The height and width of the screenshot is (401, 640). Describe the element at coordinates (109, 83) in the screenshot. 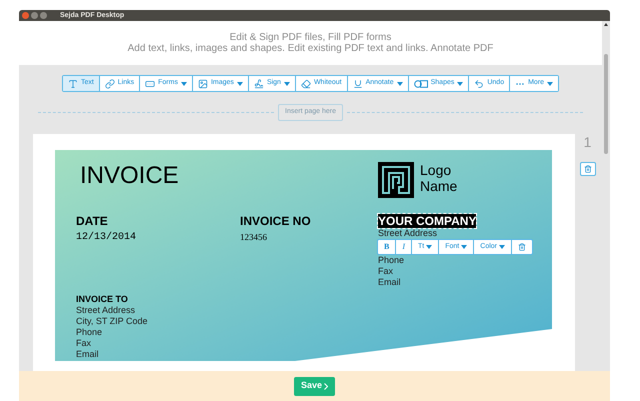

I see `link-icon` at that location.